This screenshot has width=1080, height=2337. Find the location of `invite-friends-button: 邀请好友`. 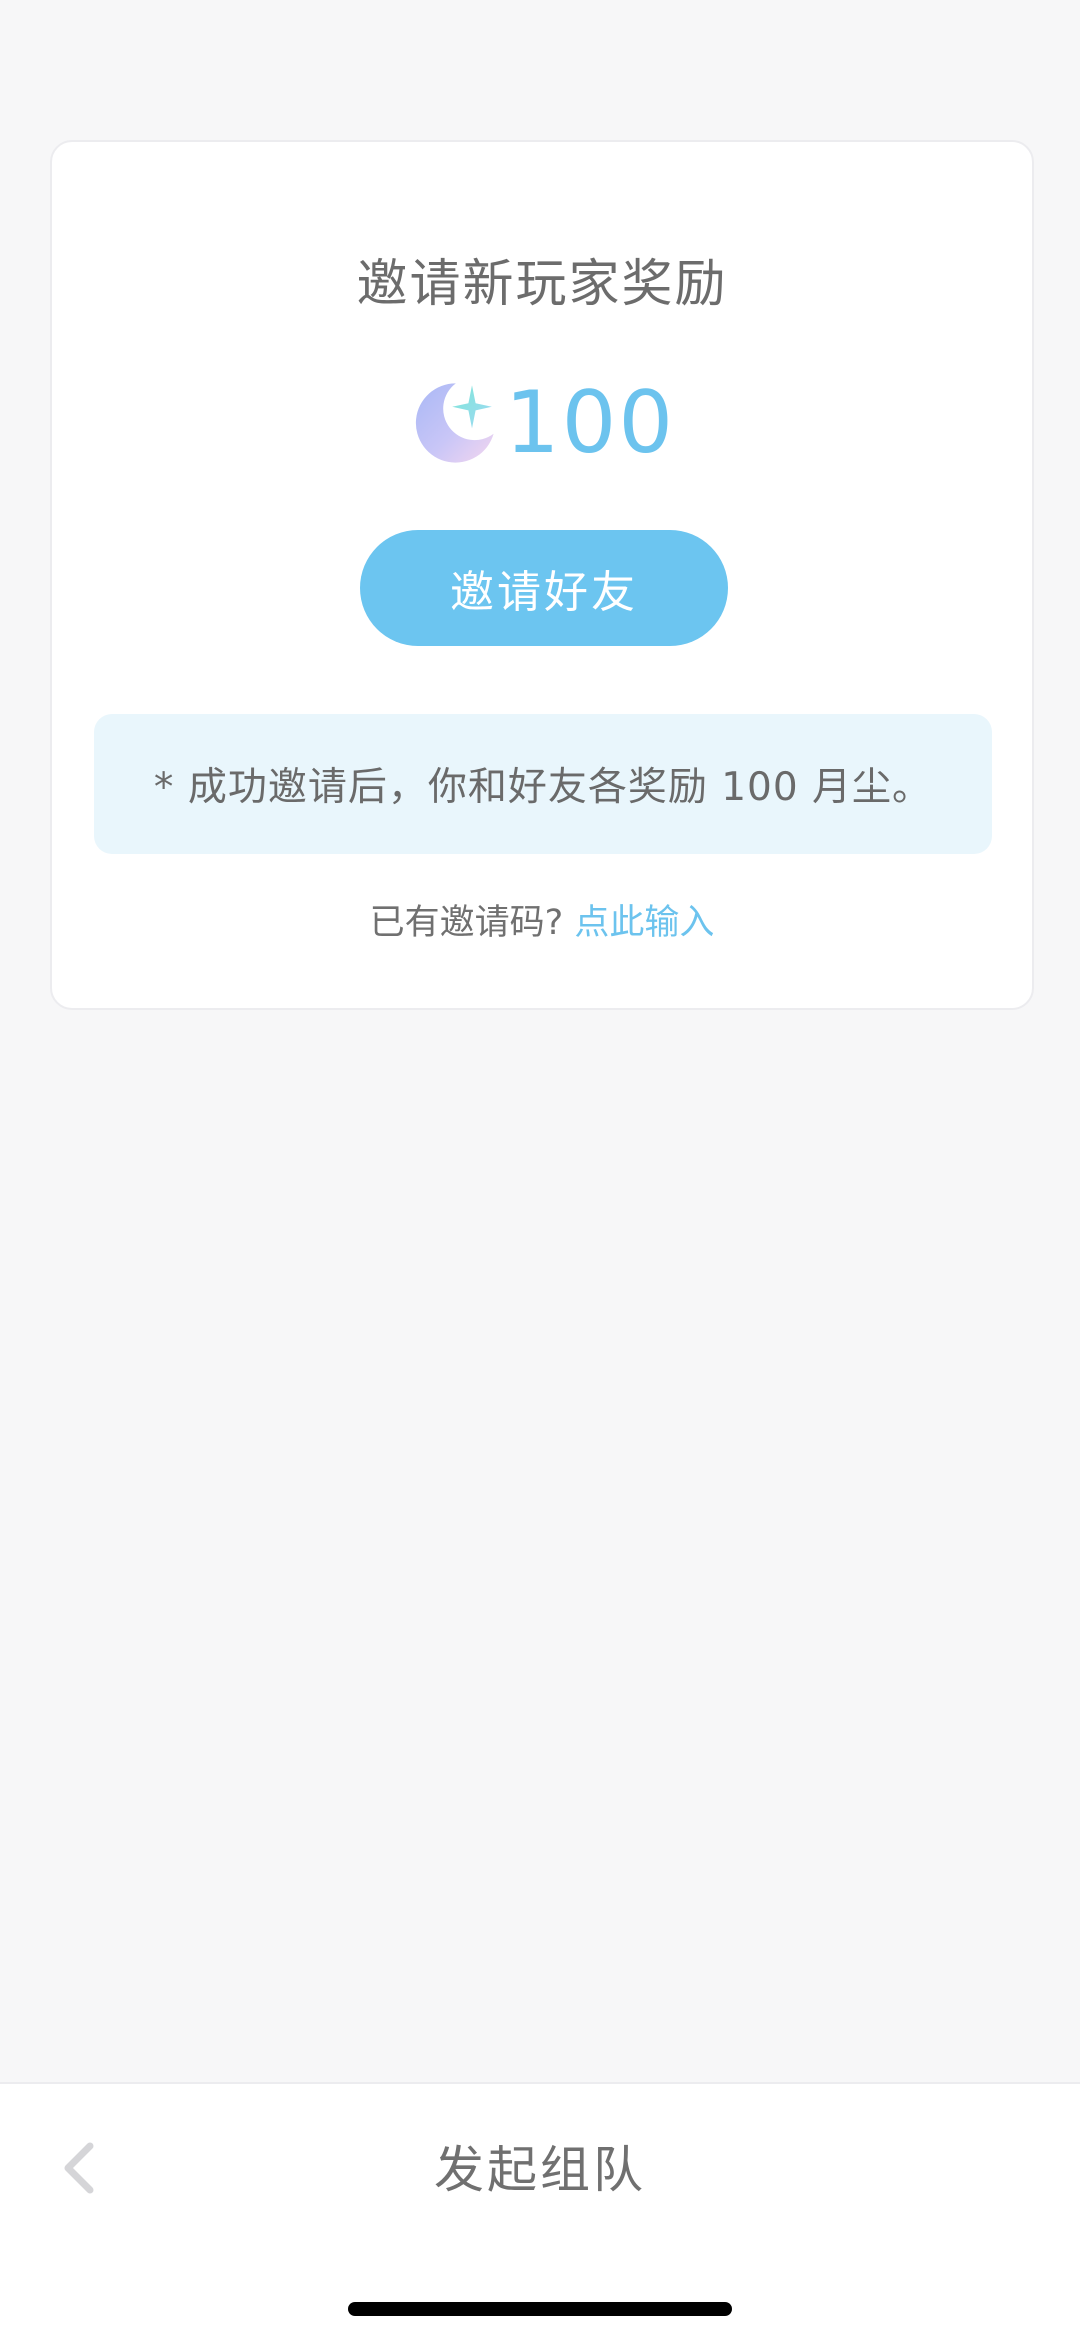

invite-friends-button: 邀请好友 is located at coordinates (544, 588).